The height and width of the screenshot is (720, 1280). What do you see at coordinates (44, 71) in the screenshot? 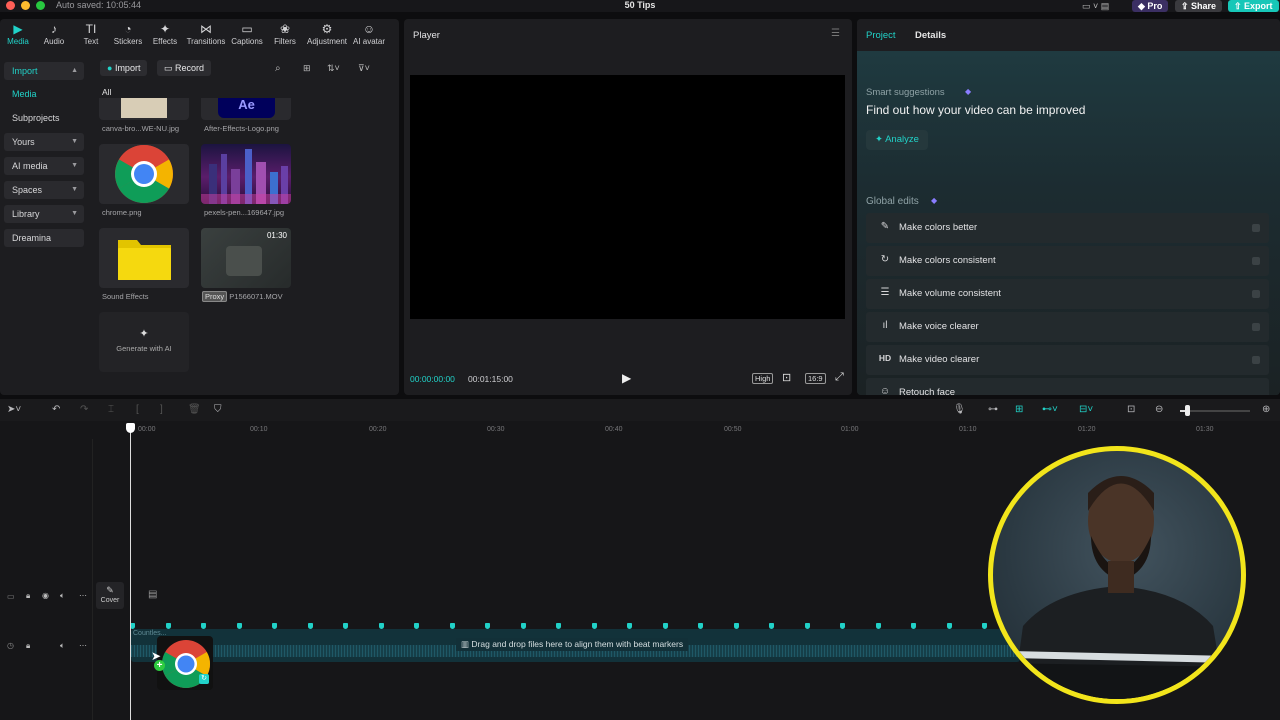
I see `sidebar-item-import: Import ▲` at bounding box center [44, 71].